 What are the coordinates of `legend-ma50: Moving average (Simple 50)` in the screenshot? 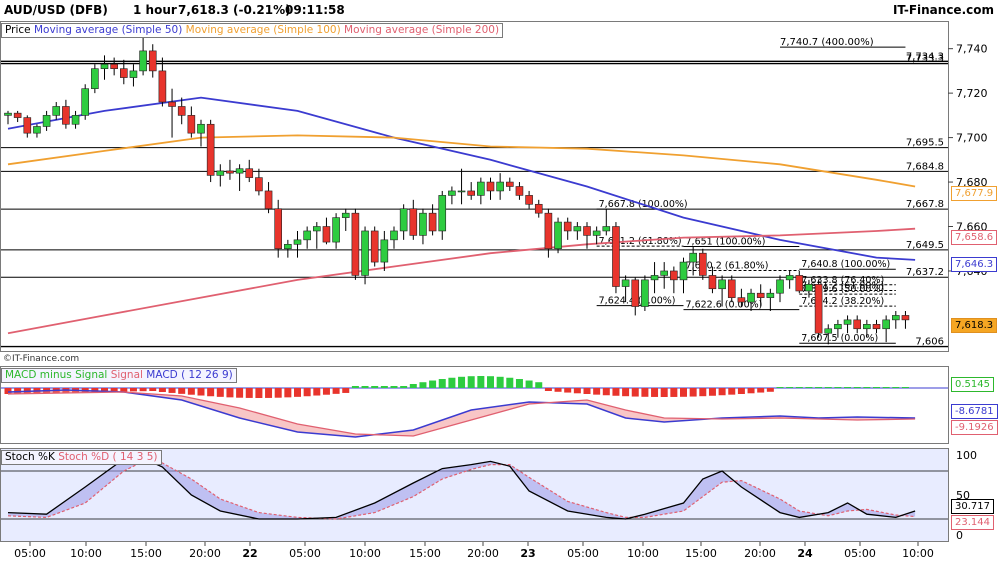 It's located at (108, 30).